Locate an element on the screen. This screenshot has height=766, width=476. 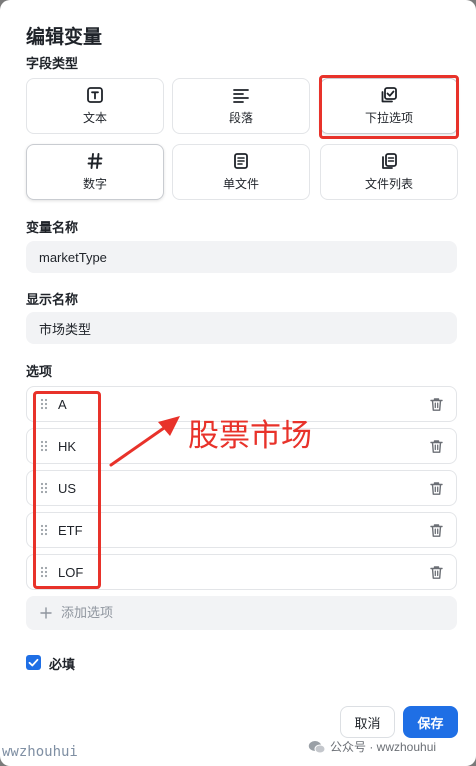
type-option-number: 数字 is located at coordinates (95, 172).